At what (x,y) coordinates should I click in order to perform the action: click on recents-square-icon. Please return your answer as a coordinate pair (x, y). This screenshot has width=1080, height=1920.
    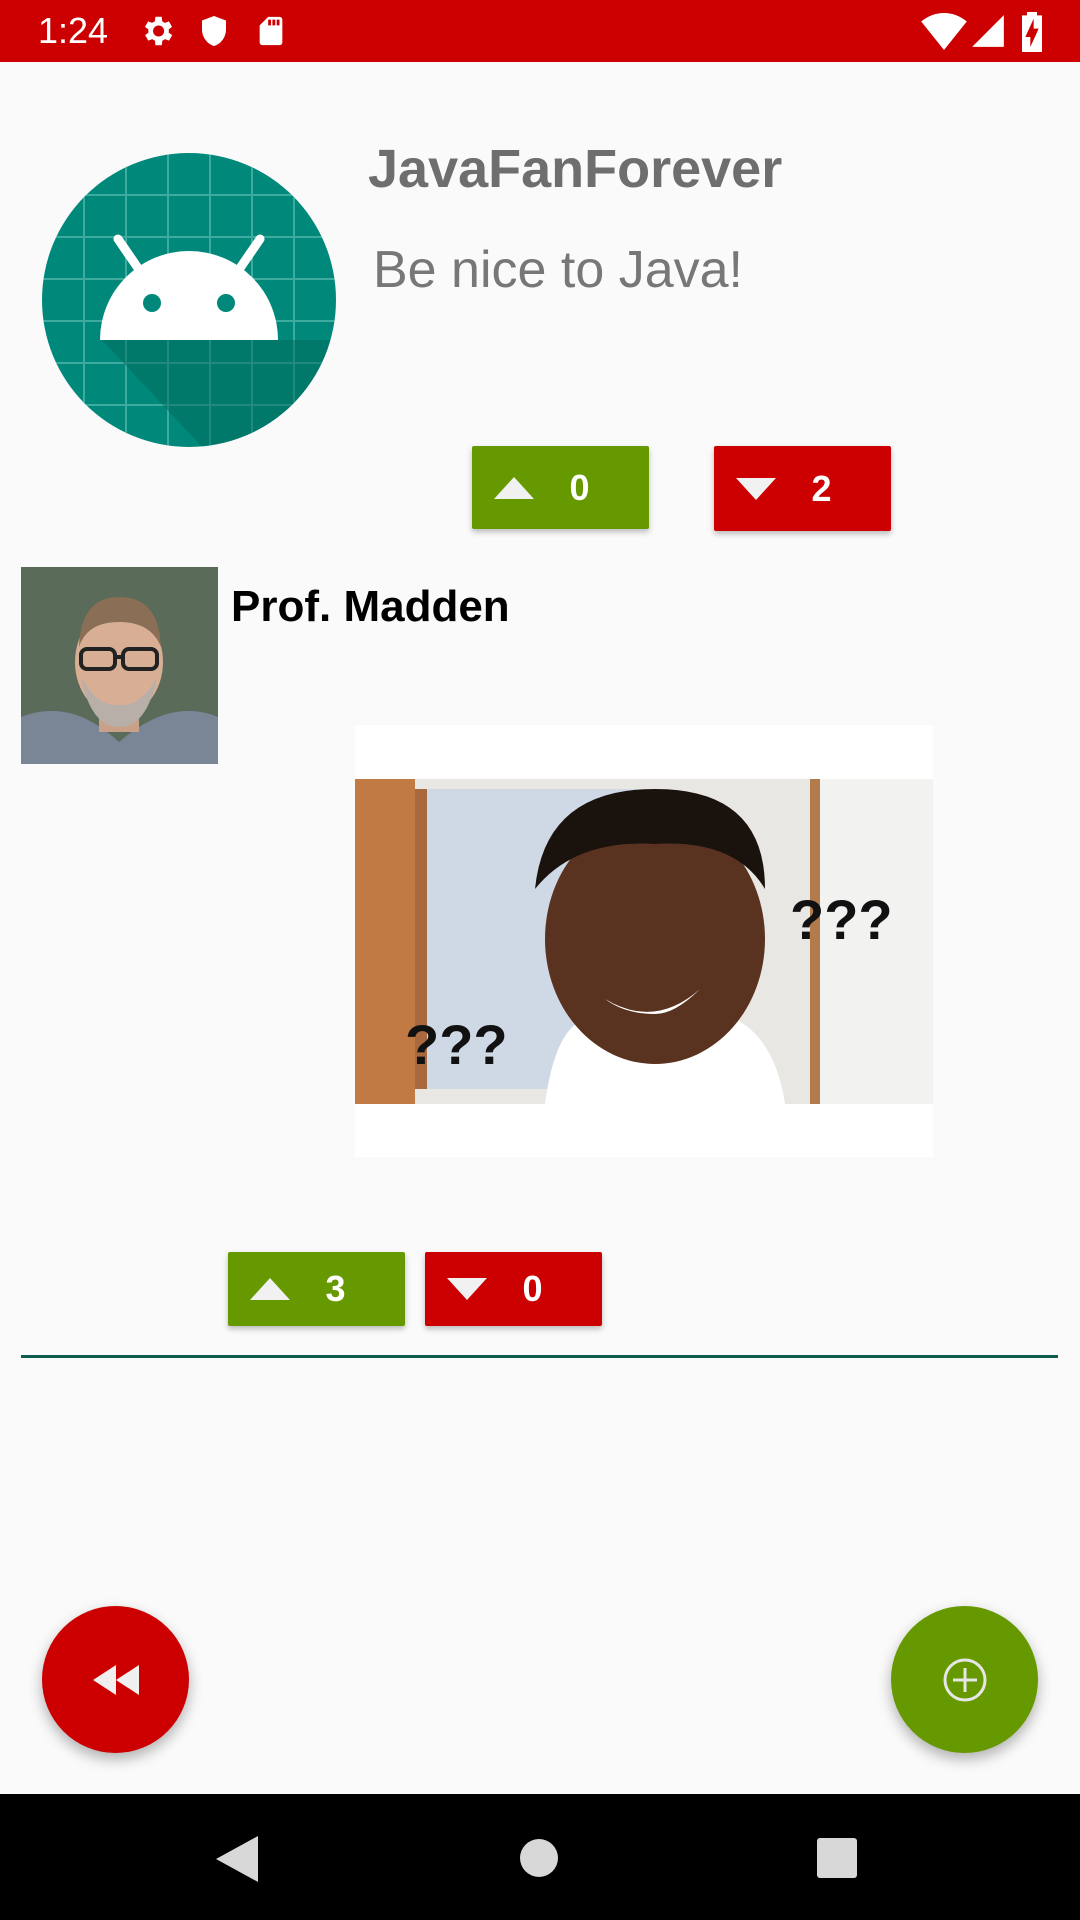
    Looking at the image, I should click on (837, 1858).